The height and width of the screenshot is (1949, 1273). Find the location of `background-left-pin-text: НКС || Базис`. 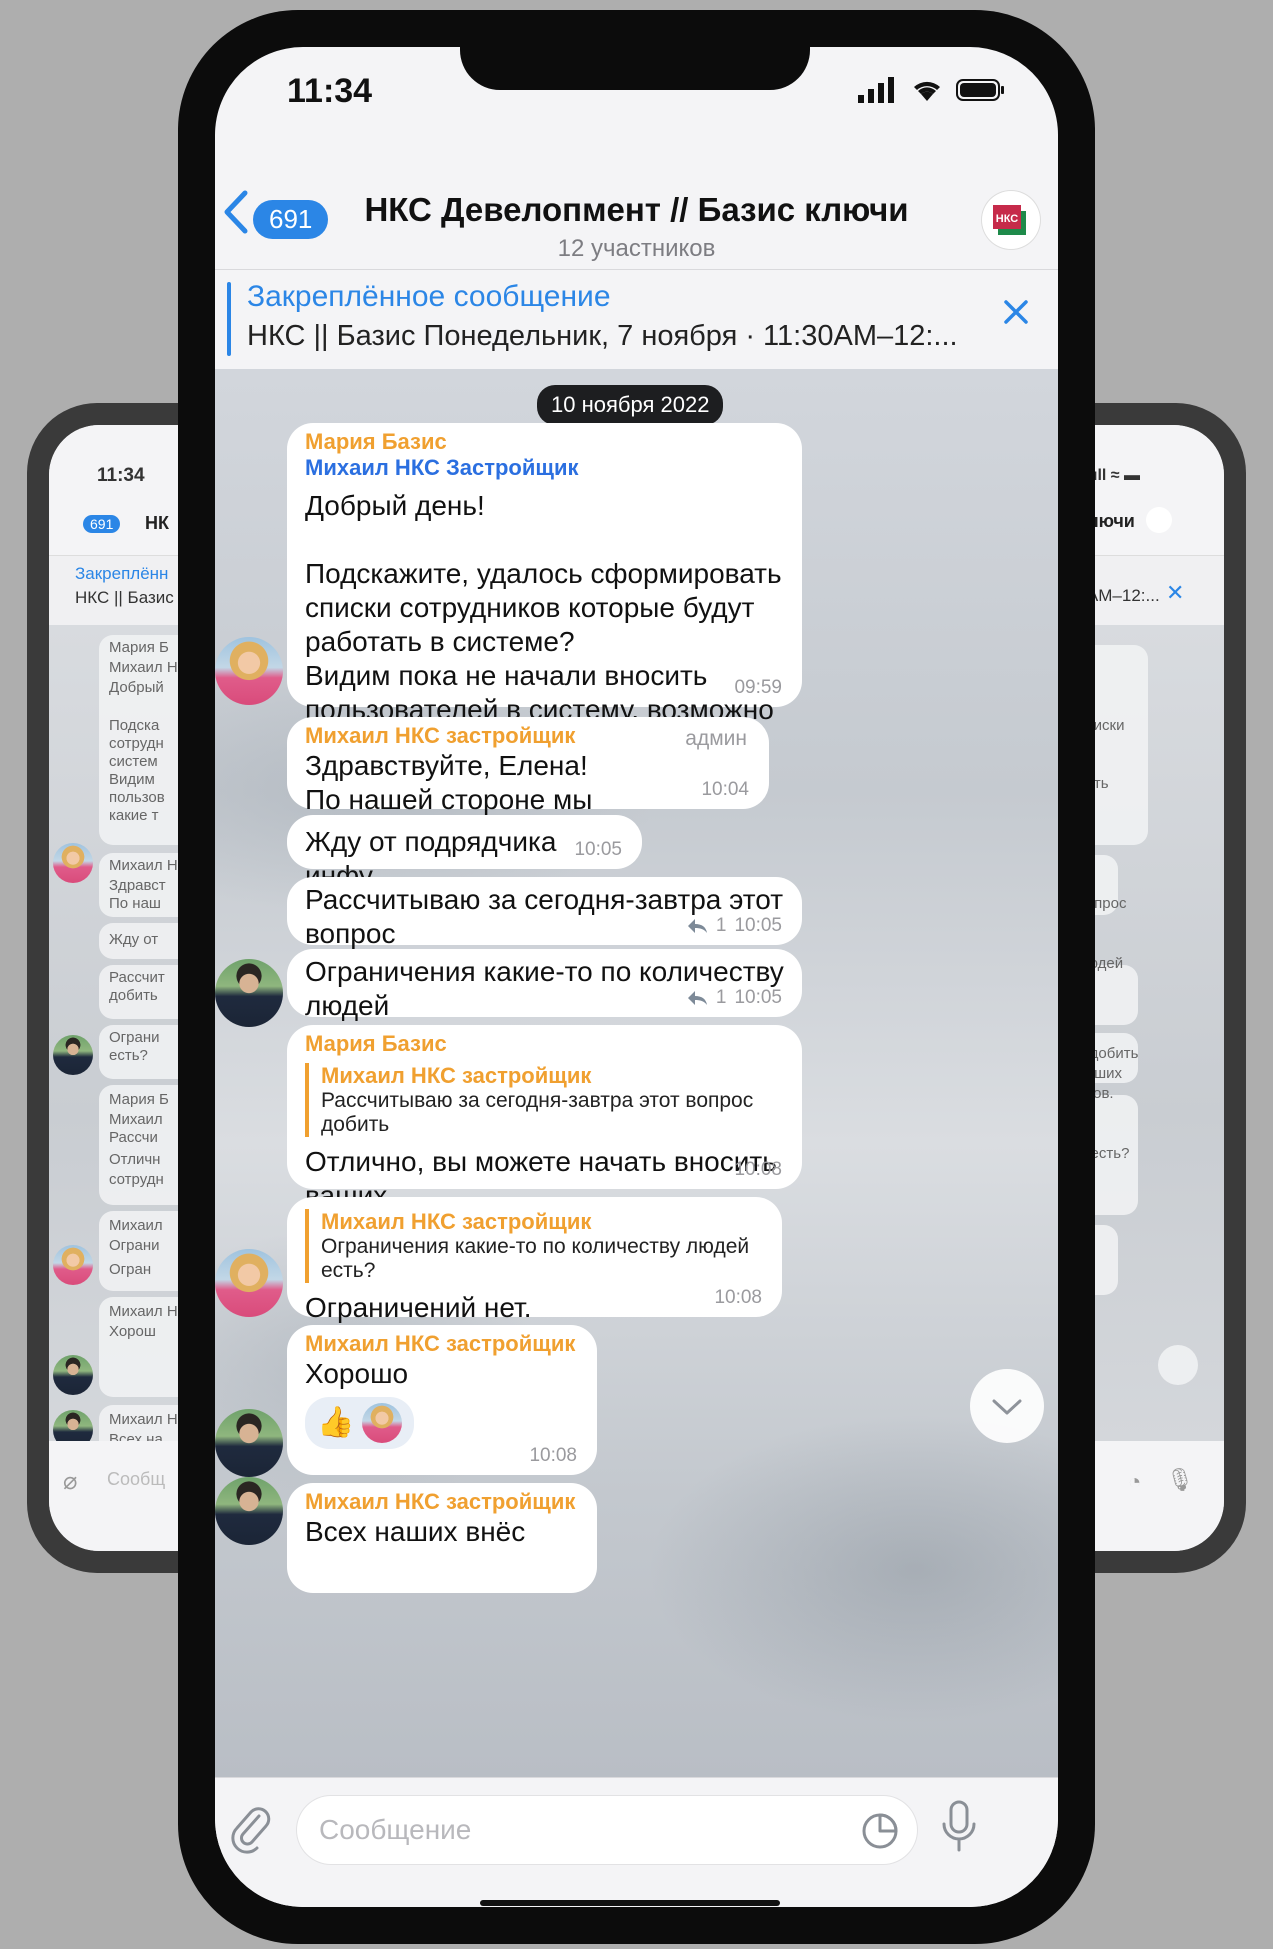

background-left-pin-text: НКС || Базис is located at coordinates (124, 597).